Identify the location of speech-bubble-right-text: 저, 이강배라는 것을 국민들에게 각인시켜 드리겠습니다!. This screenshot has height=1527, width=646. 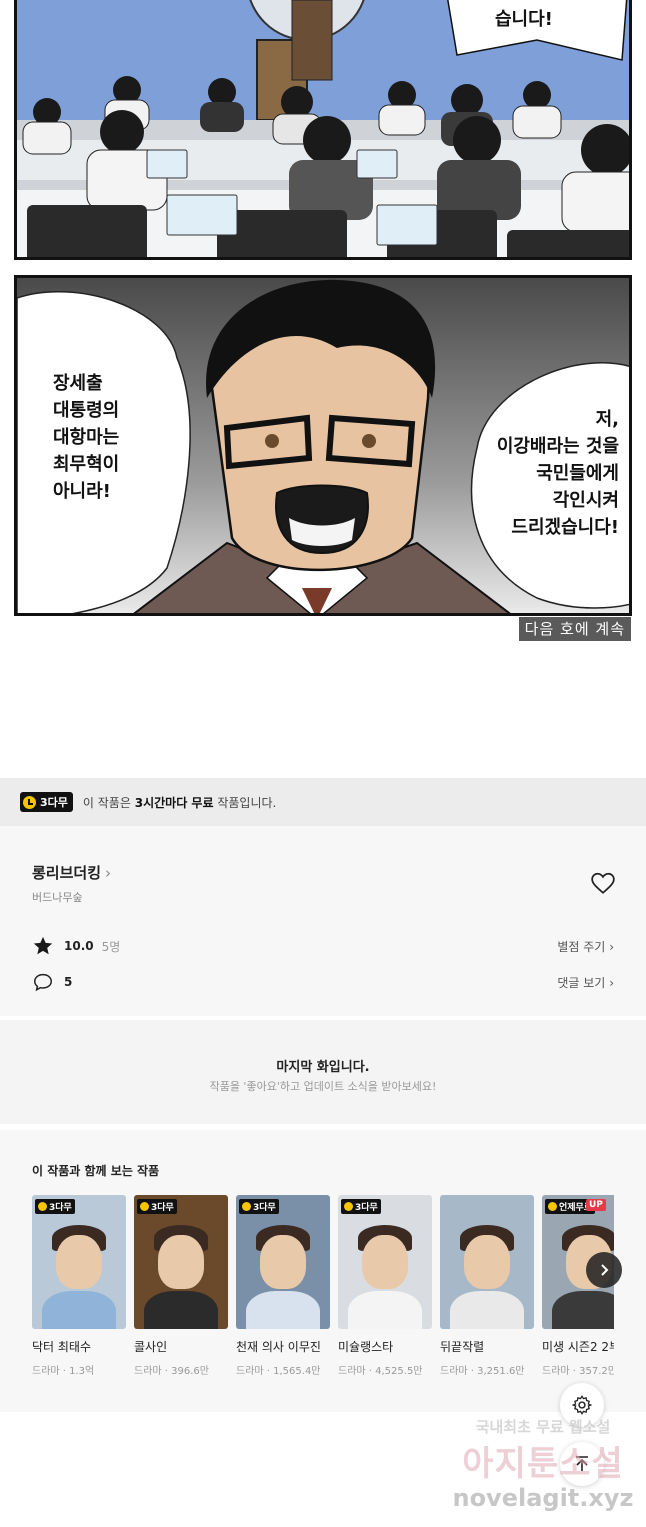
(557, 473).